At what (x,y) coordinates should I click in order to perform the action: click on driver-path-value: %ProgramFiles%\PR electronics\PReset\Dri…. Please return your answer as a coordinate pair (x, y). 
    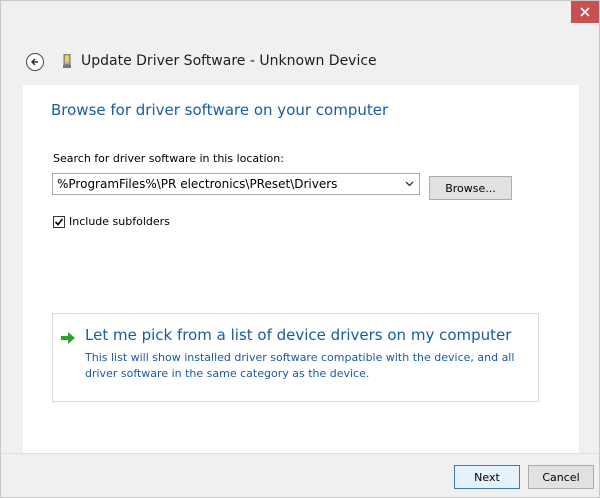
    Looking at the image, I should click on (226, 184).